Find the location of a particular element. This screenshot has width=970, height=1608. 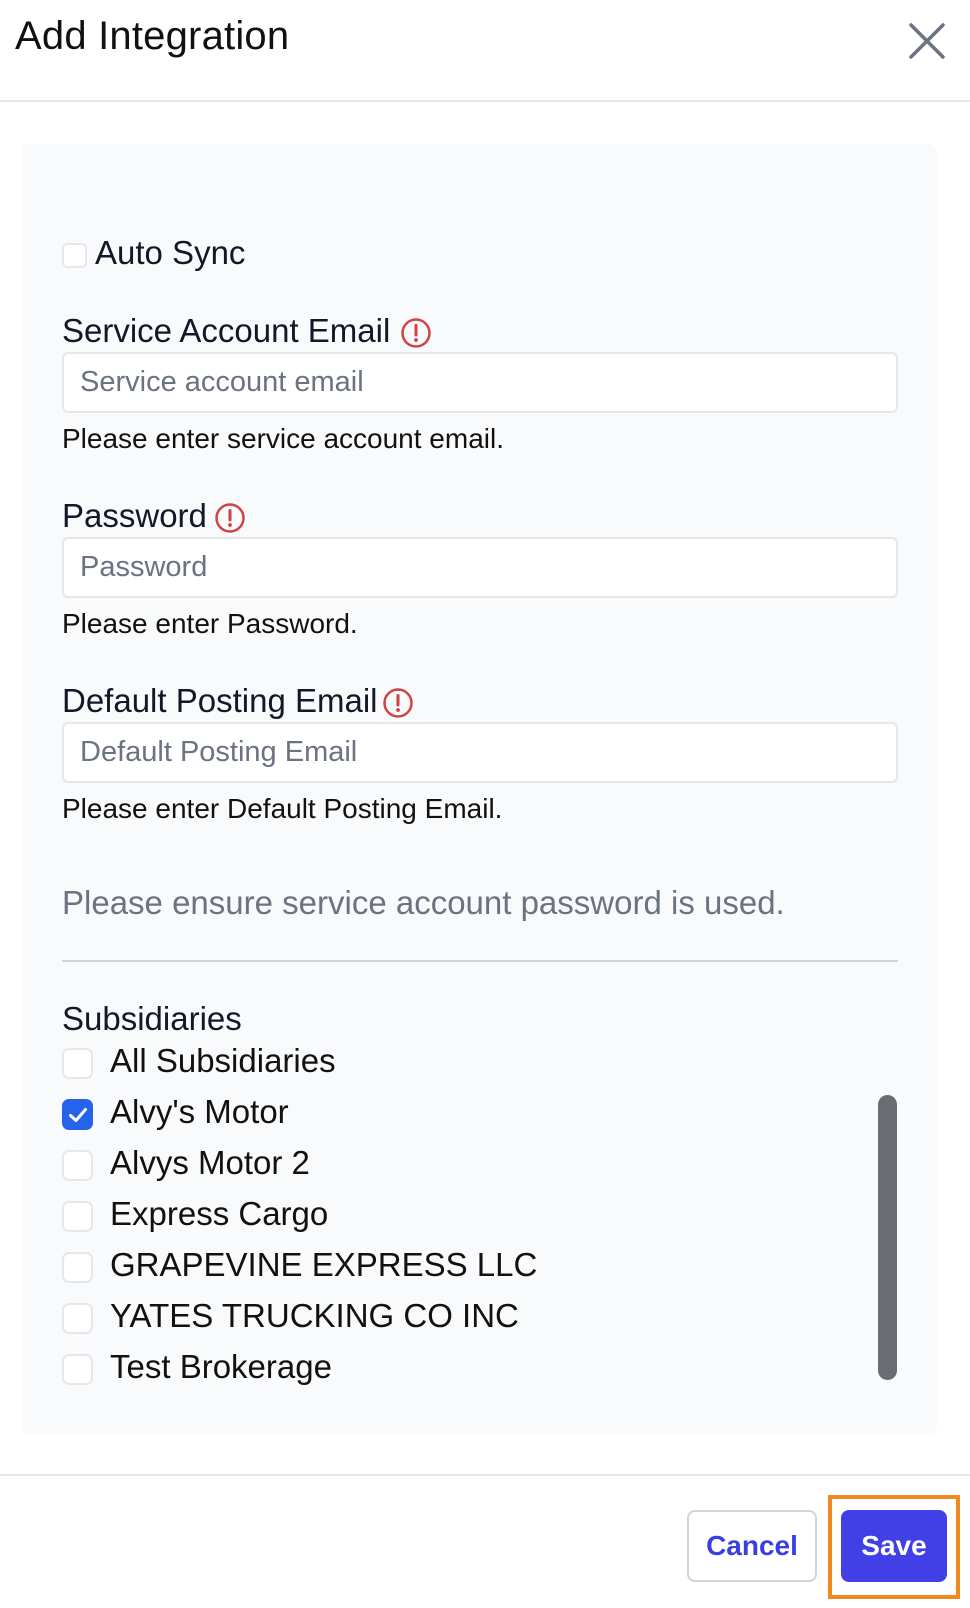

subsidiaries-title: Subsidiaries is located at coordinates (152, 1018).